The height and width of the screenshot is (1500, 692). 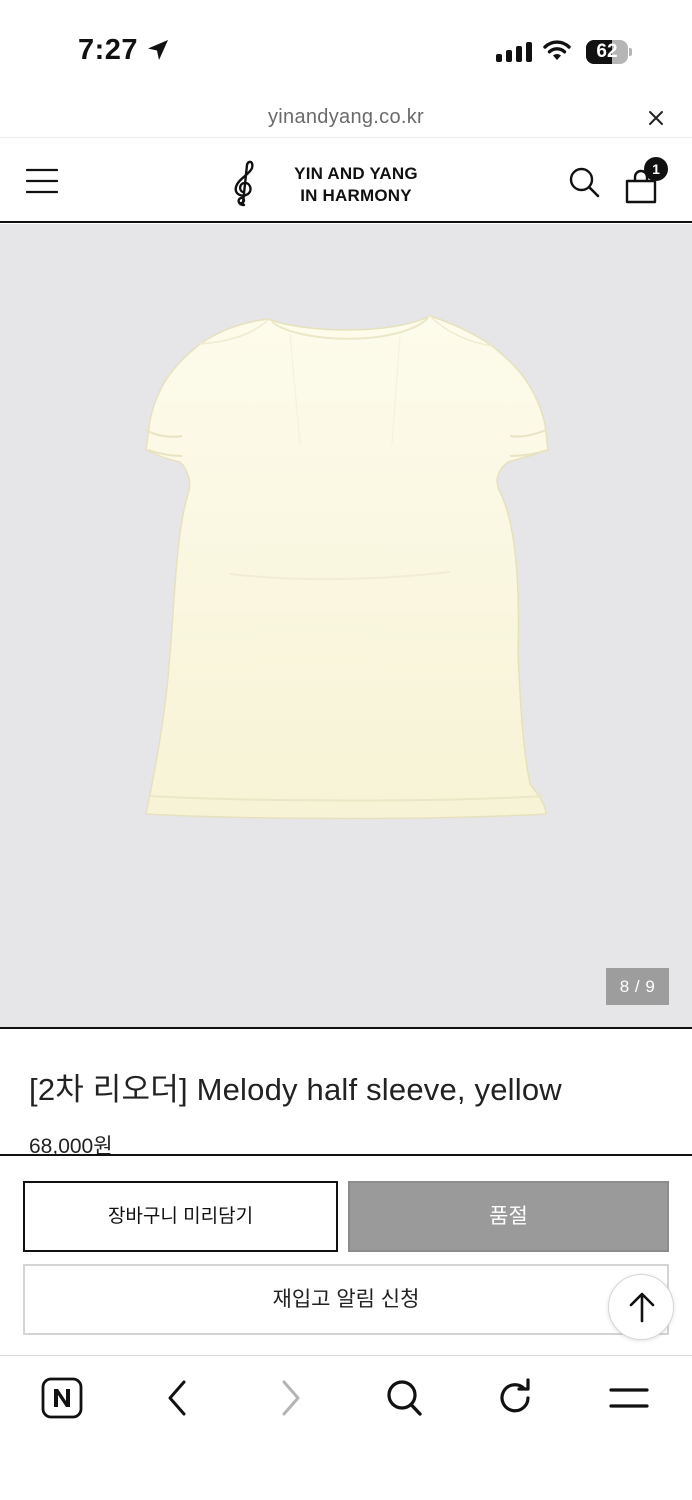 What do you see at coordinates (346, 1428) in the screenshot?
I see `browser-toolbar` at bounding box center [346, 1428].